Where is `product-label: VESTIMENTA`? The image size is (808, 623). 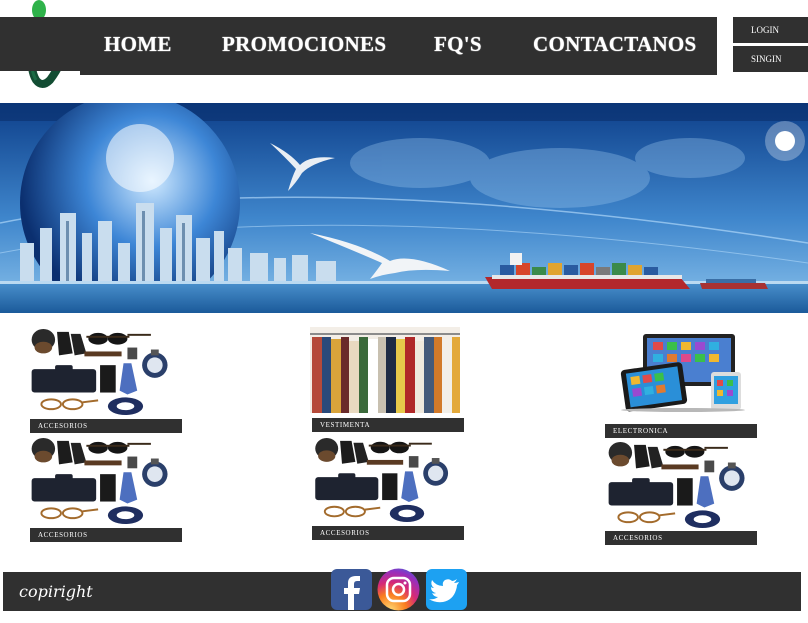
product-label: VESTIMENTA is located at coordinates (388, 425).